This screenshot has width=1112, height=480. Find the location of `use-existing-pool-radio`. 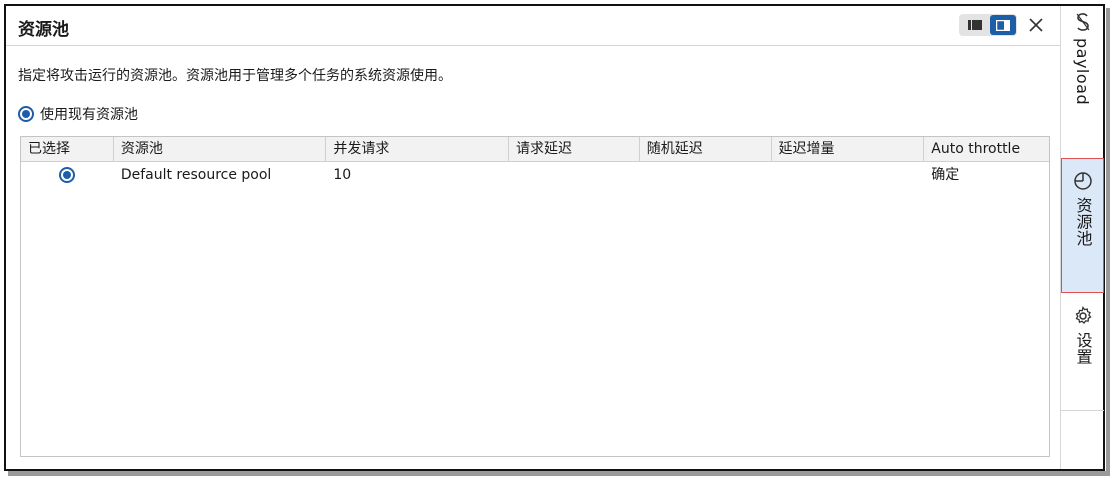

use-existing-pool-radio is located at coordinates (26, 114).